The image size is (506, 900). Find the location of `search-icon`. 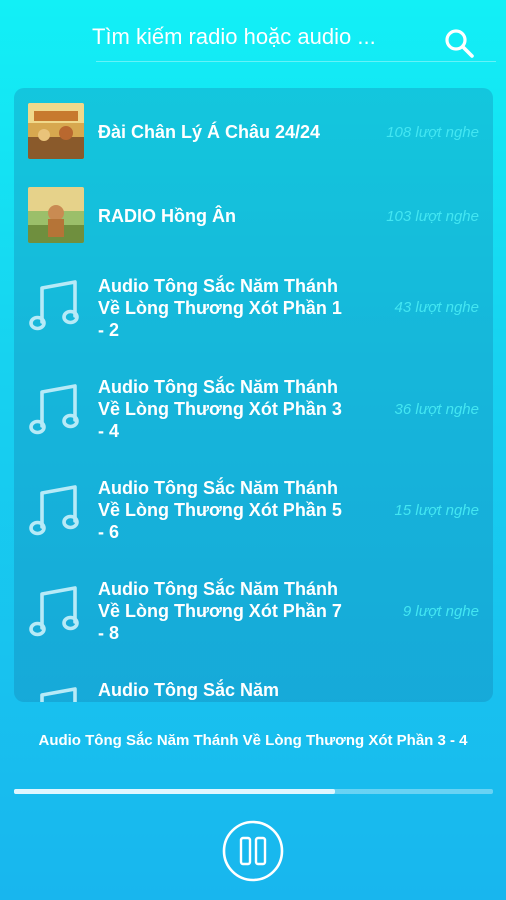

search-icon is located at coordinates (459, 43).